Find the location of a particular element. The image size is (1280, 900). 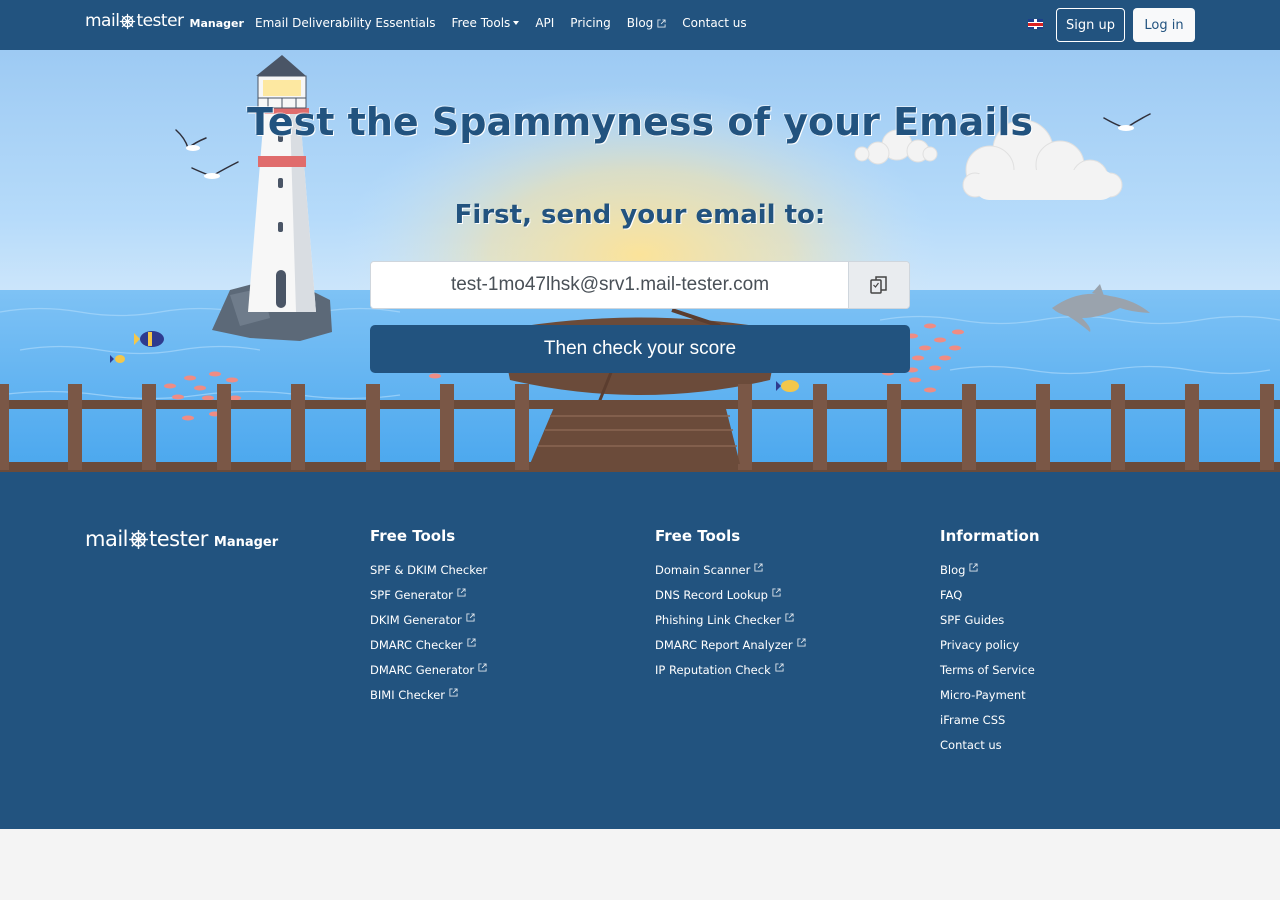

nav-link-label: API is located at coordinates (545, 23).